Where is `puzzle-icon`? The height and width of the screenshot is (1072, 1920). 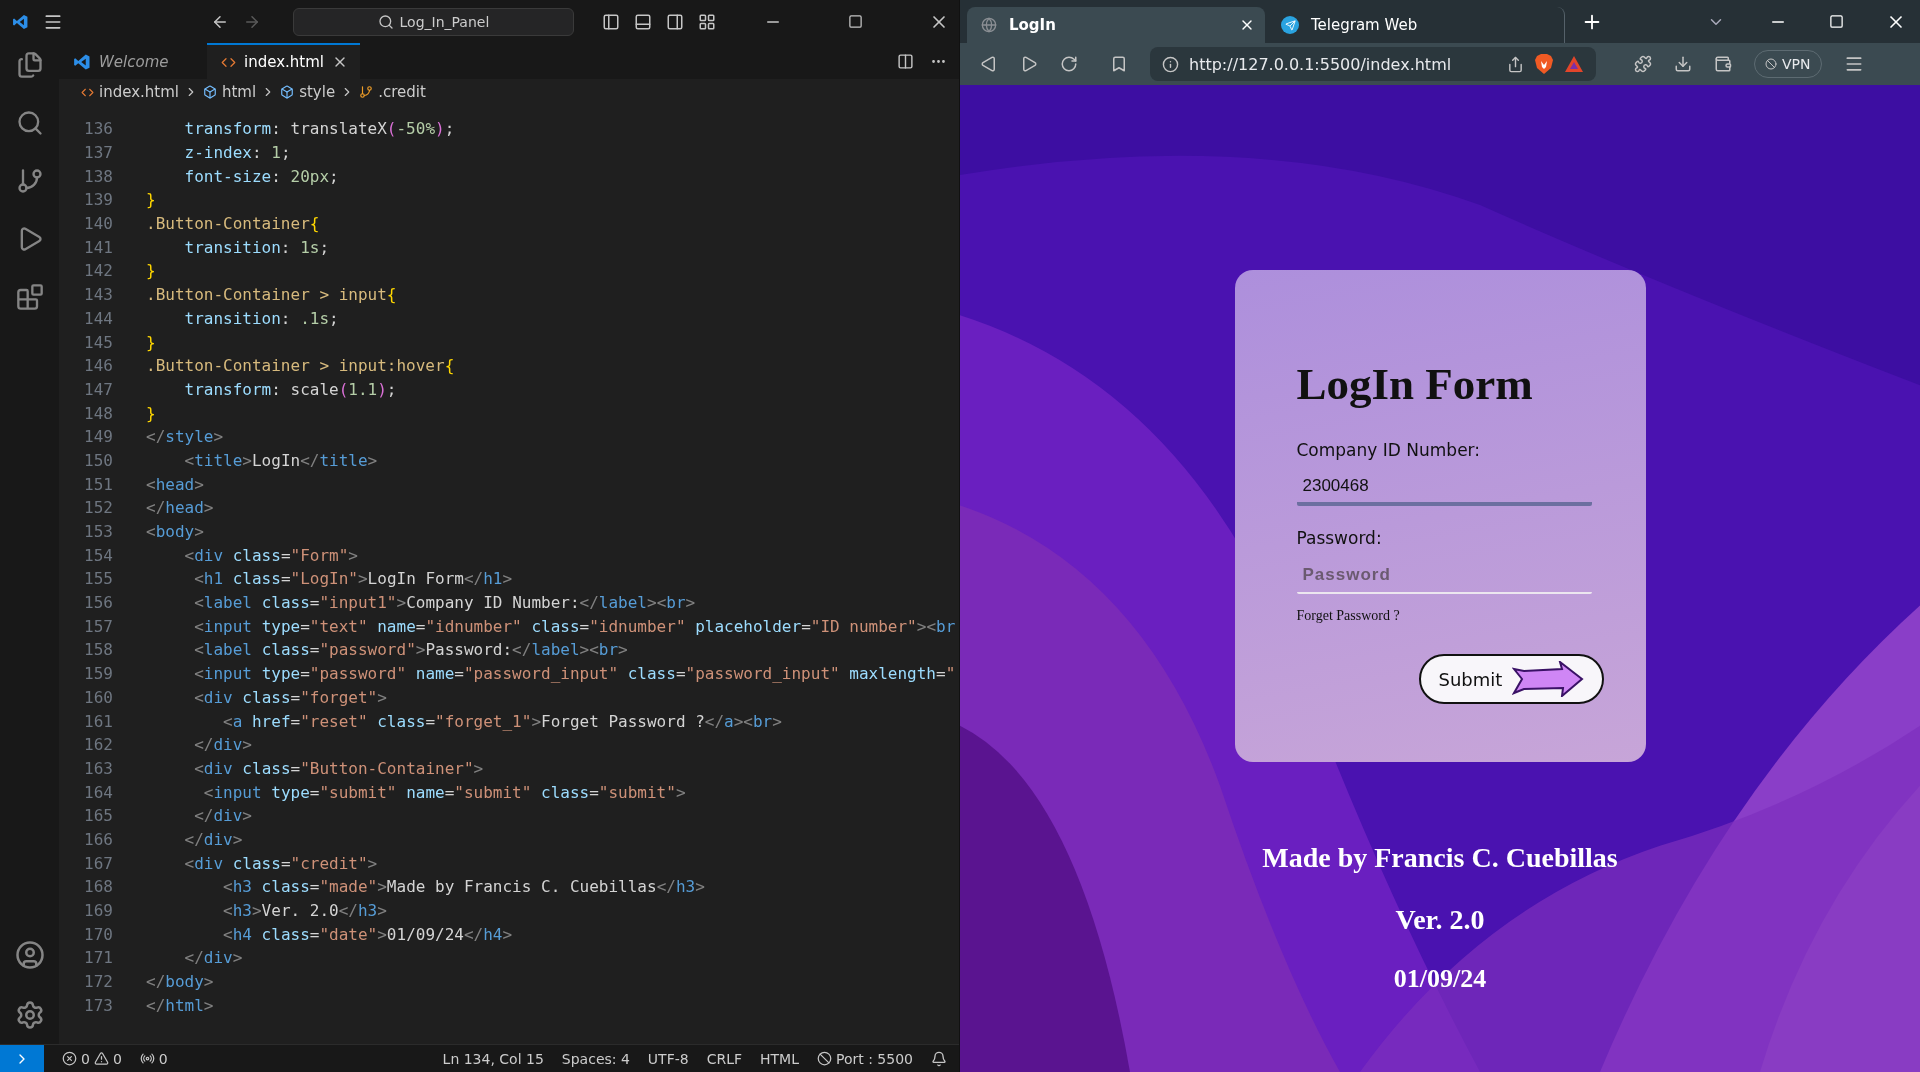
puzzle-icon is located at coordinates (1643, 64).